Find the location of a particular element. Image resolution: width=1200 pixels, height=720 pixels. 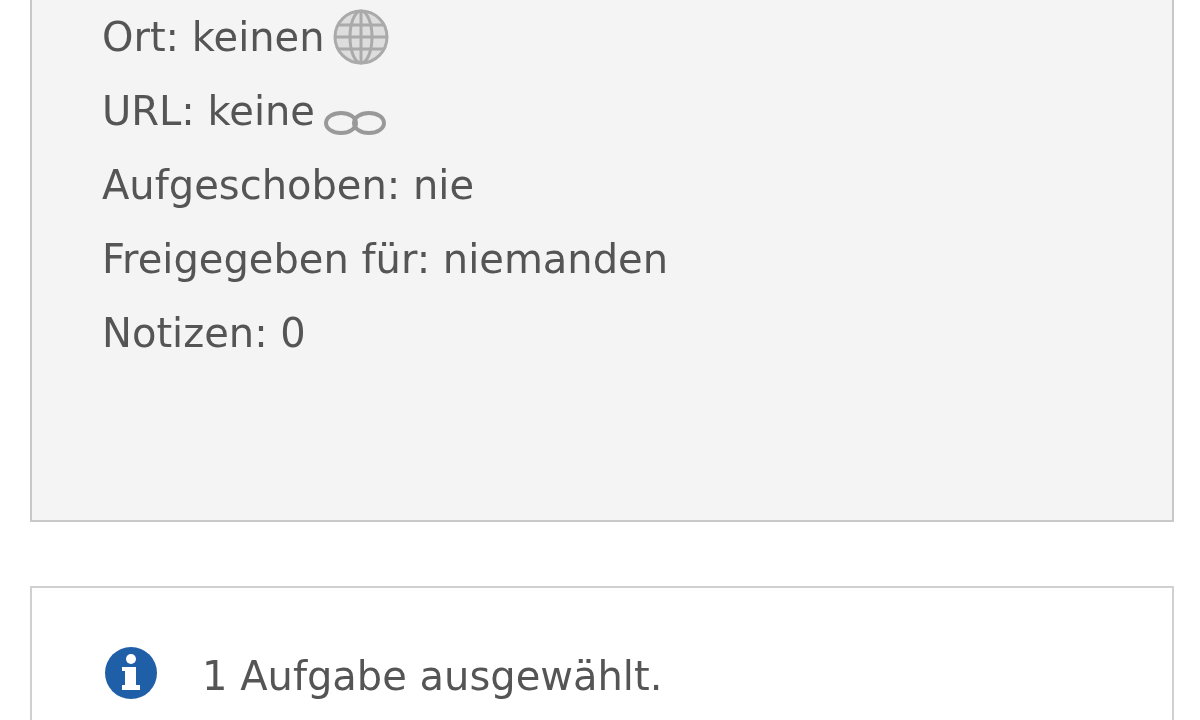

detail-text: URL: keine is located at coordinates (208, 111).